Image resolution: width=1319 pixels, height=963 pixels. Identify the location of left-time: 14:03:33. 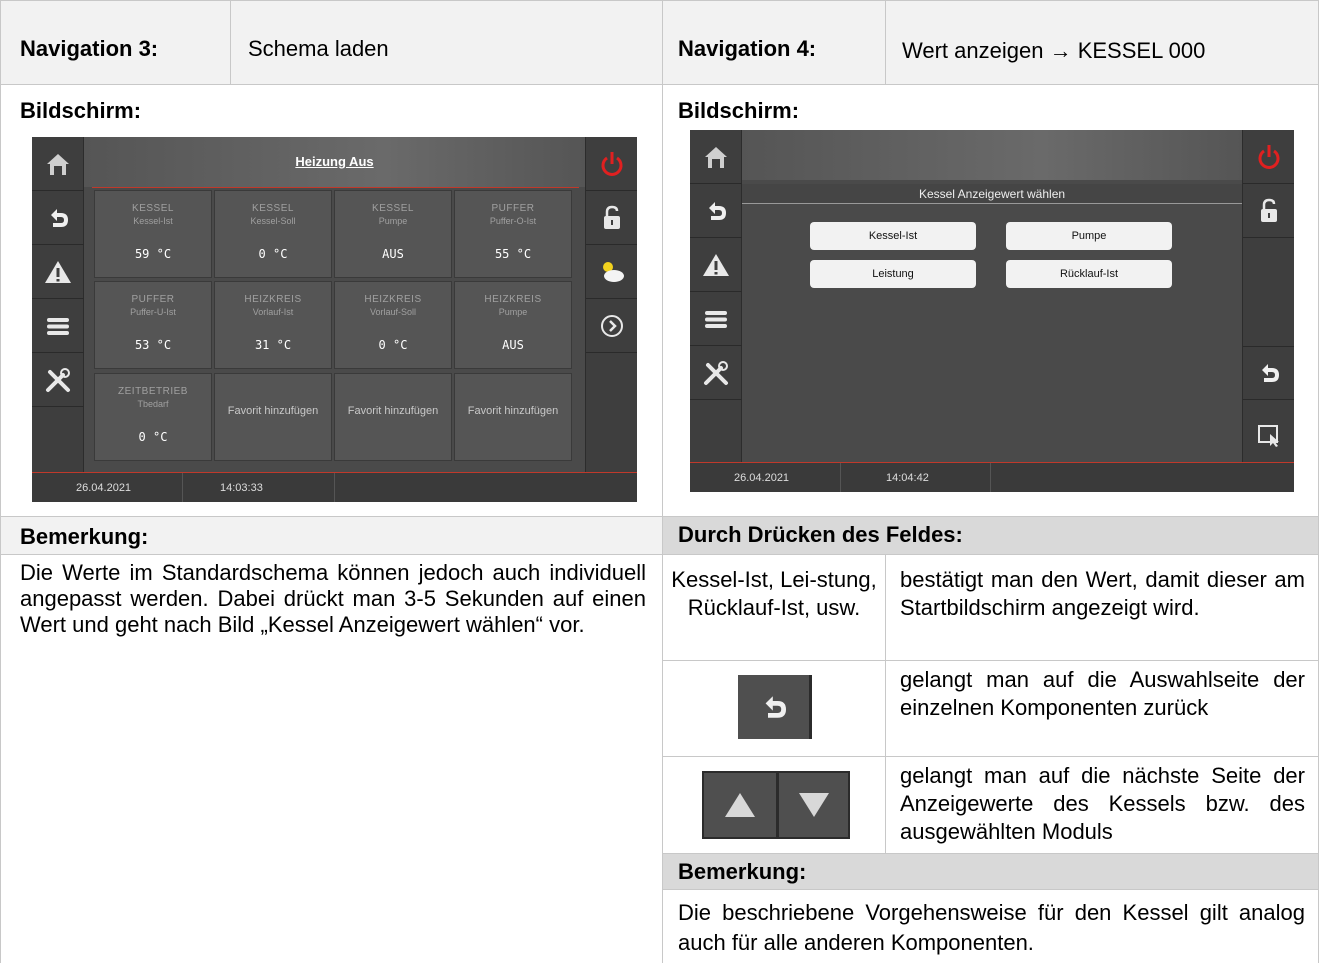
(241, 488).